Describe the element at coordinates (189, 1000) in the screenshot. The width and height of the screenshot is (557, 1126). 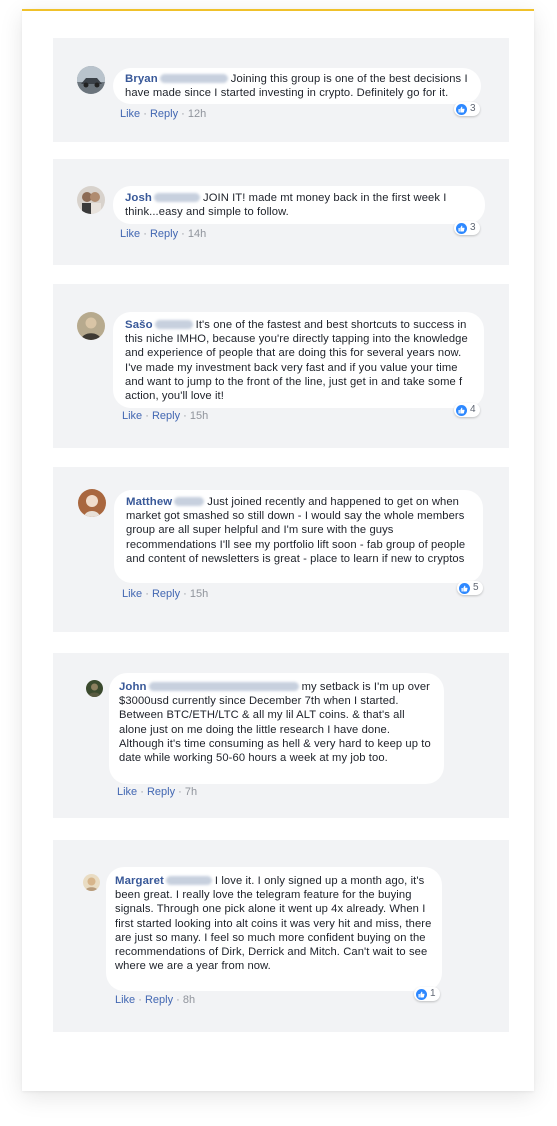
I see `comment-time: 8h` at that location.